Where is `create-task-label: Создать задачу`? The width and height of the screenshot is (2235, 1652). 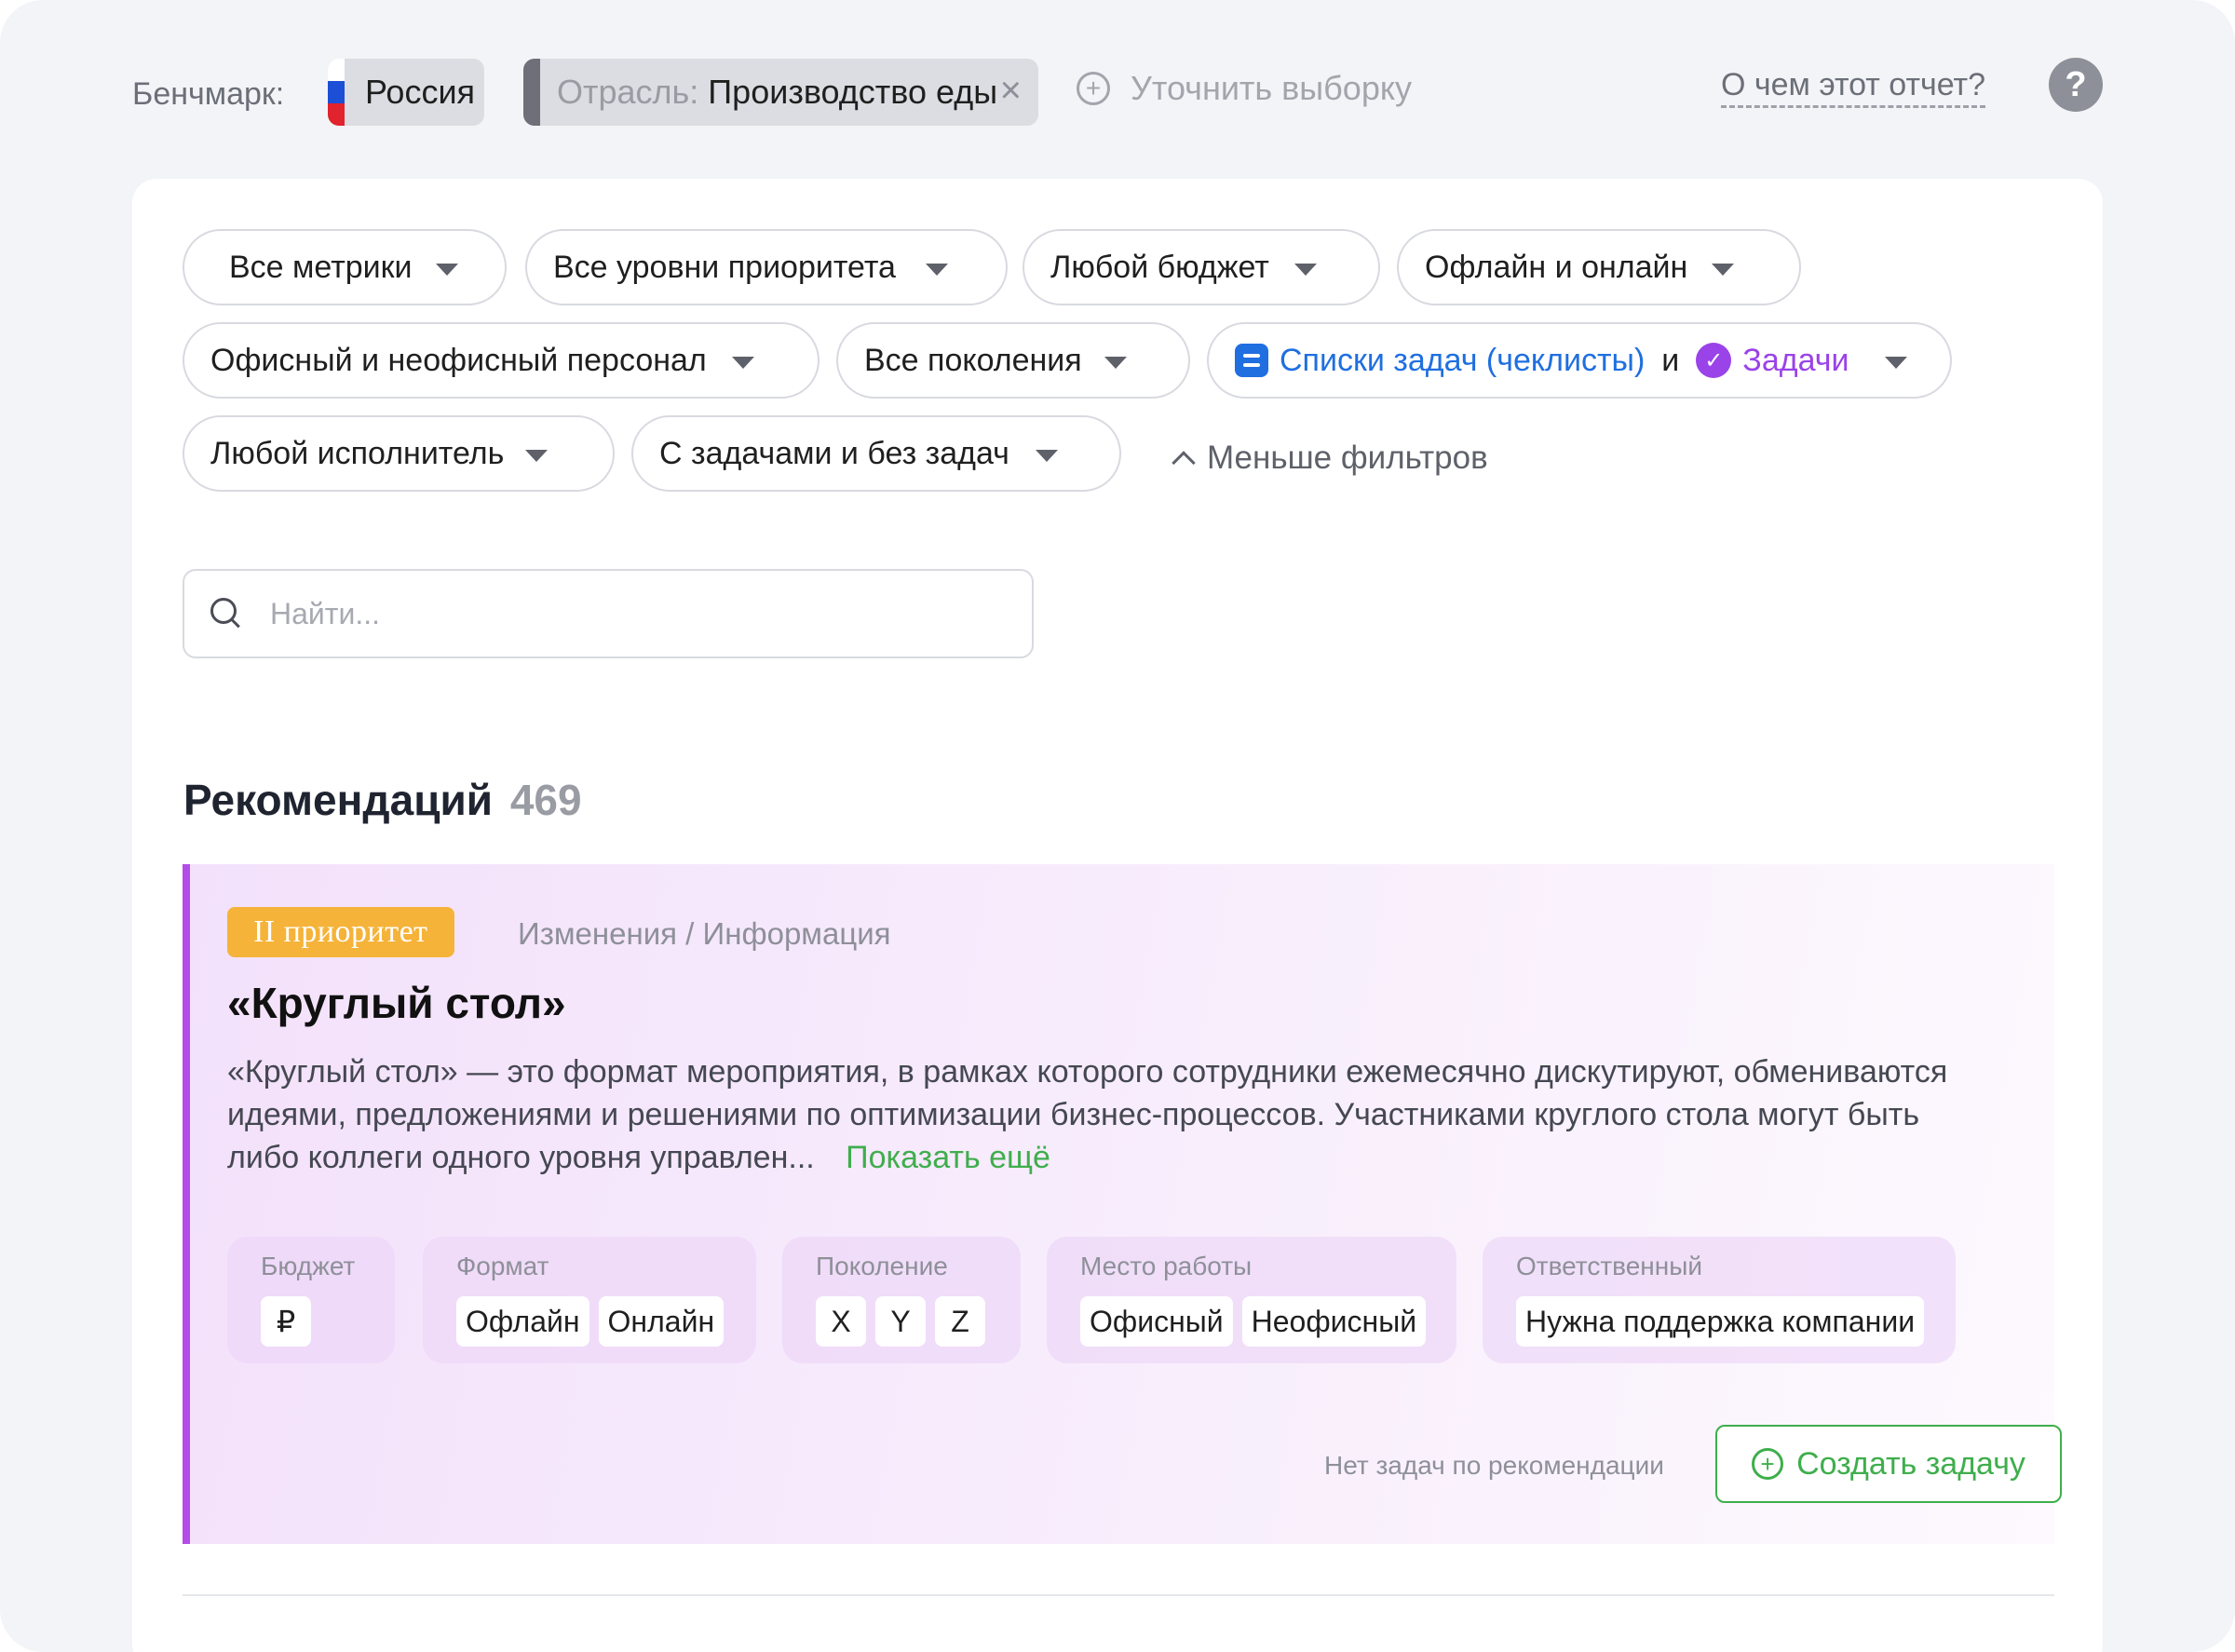
create-task-label: Создать задачу is located at coordinates (1910, 1463).